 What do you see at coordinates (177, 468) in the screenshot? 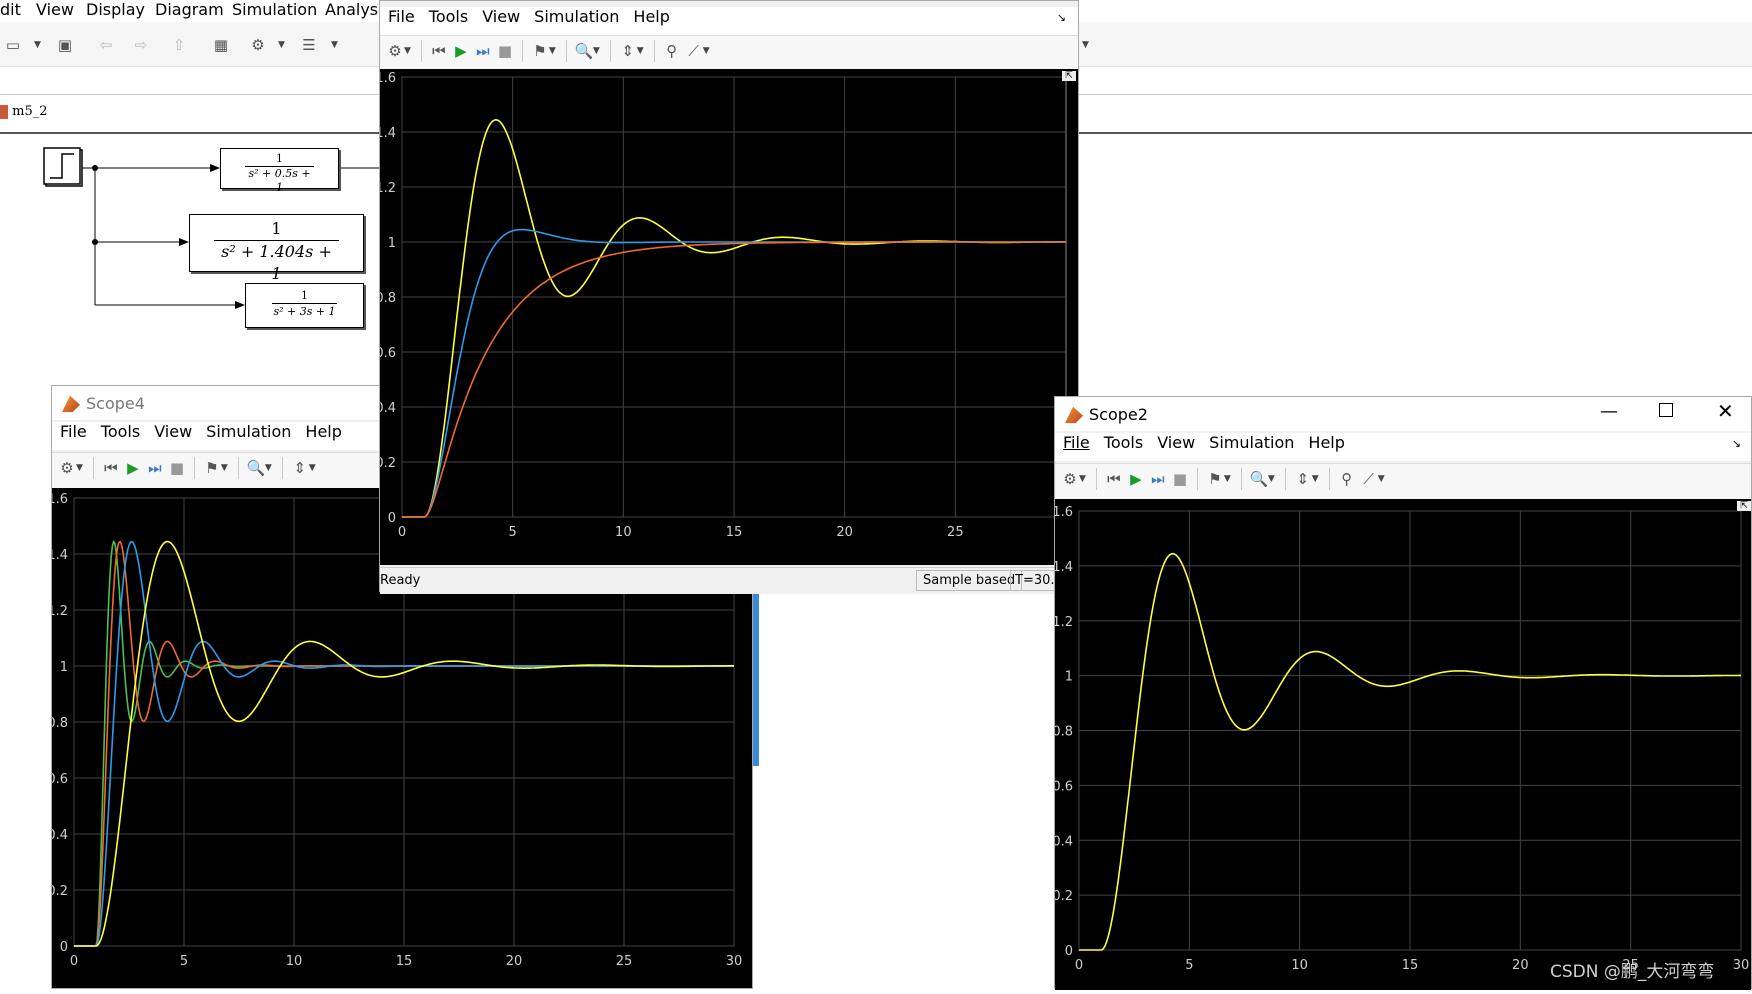
I see `scope4-stop-icon: ■` at bounding box center [177, 468].